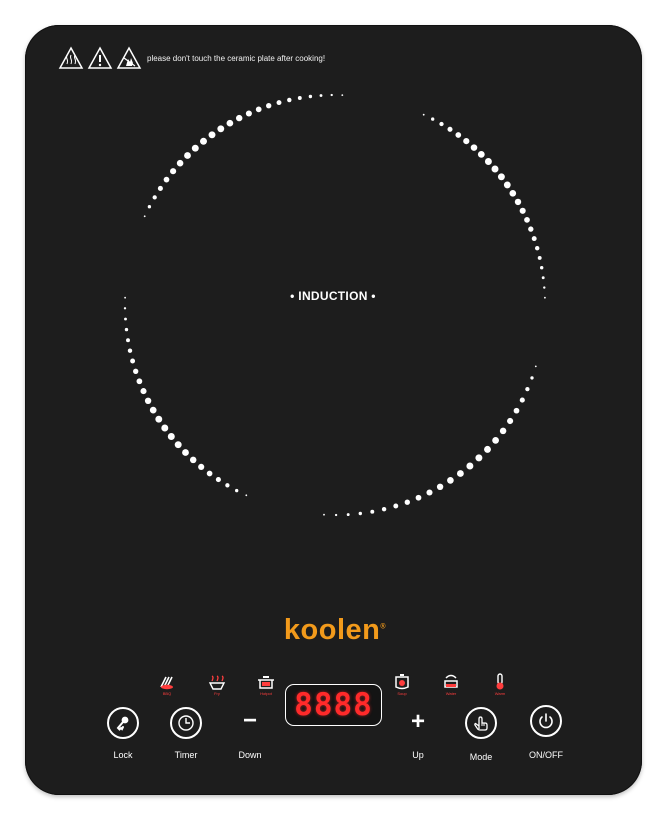 The image size is (661, 820). I want to click on clock-icon, so click(186, 723).